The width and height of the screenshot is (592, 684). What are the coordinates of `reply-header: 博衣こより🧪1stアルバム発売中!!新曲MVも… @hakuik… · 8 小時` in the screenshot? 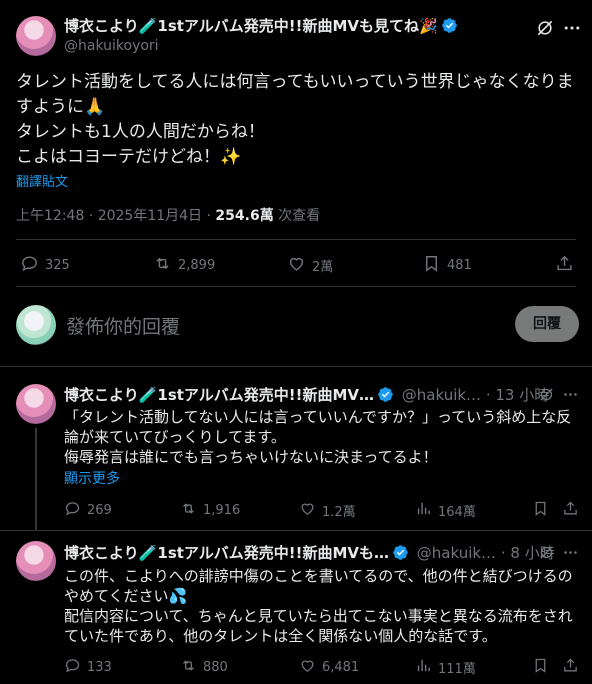 It's located at (309, 552).